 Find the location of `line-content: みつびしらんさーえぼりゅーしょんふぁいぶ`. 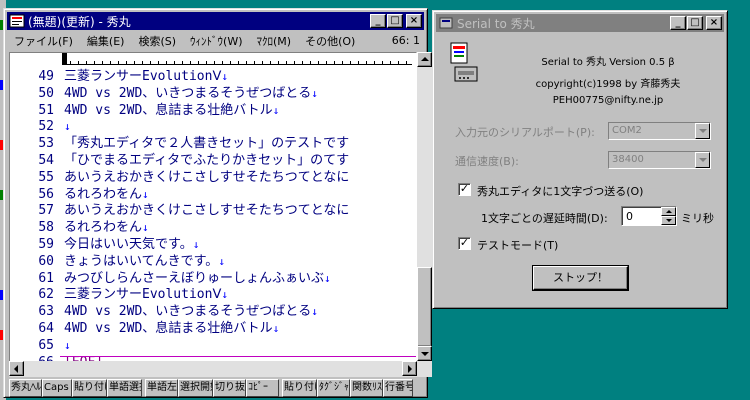

line-content: みつびしらんさーえぼりゅーしょんふぁいぶ is located at coordinates (194, 278).